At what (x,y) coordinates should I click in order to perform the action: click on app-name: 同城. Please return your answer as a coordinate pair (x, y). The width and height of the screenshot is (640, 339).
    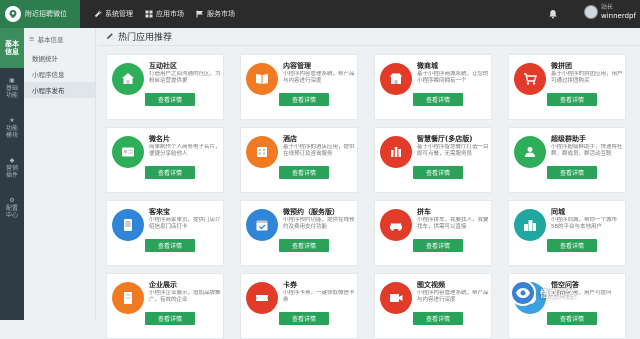
    Looking at the image, I should click on (558, 212).